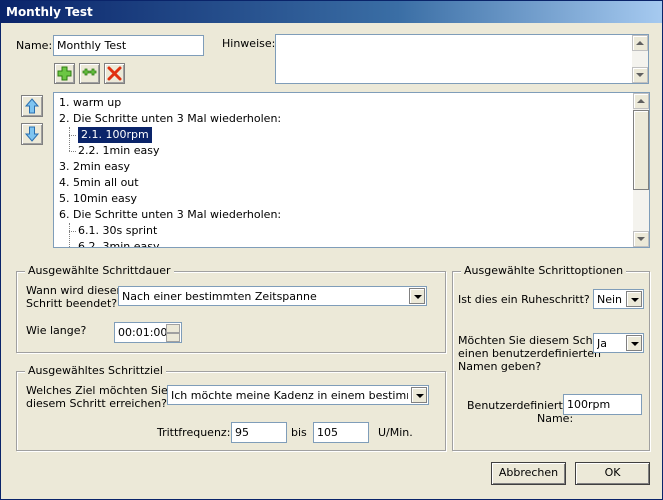 This screenshot has height=500, width=663. I want to click on title-bar: Monthly Test, so click(331, 12).